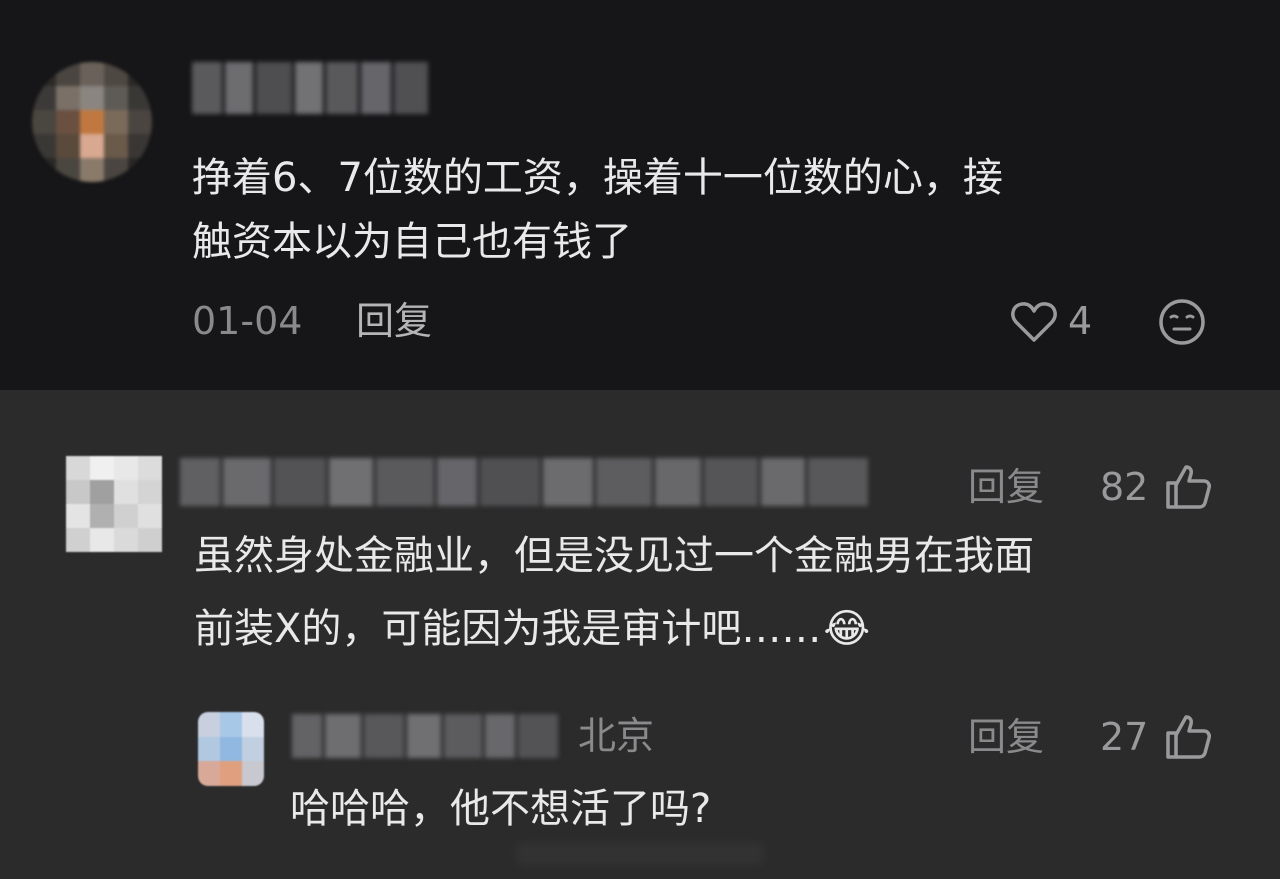 Image resolution: width=1280 pixels, height=879 pixels. What do you see at coordinates (614, 556) in the screenshot?
I see `comment-text-line-1: 虽然身处金融业，但是没见过一个金融男在我面` at bounding box center [614, 556].